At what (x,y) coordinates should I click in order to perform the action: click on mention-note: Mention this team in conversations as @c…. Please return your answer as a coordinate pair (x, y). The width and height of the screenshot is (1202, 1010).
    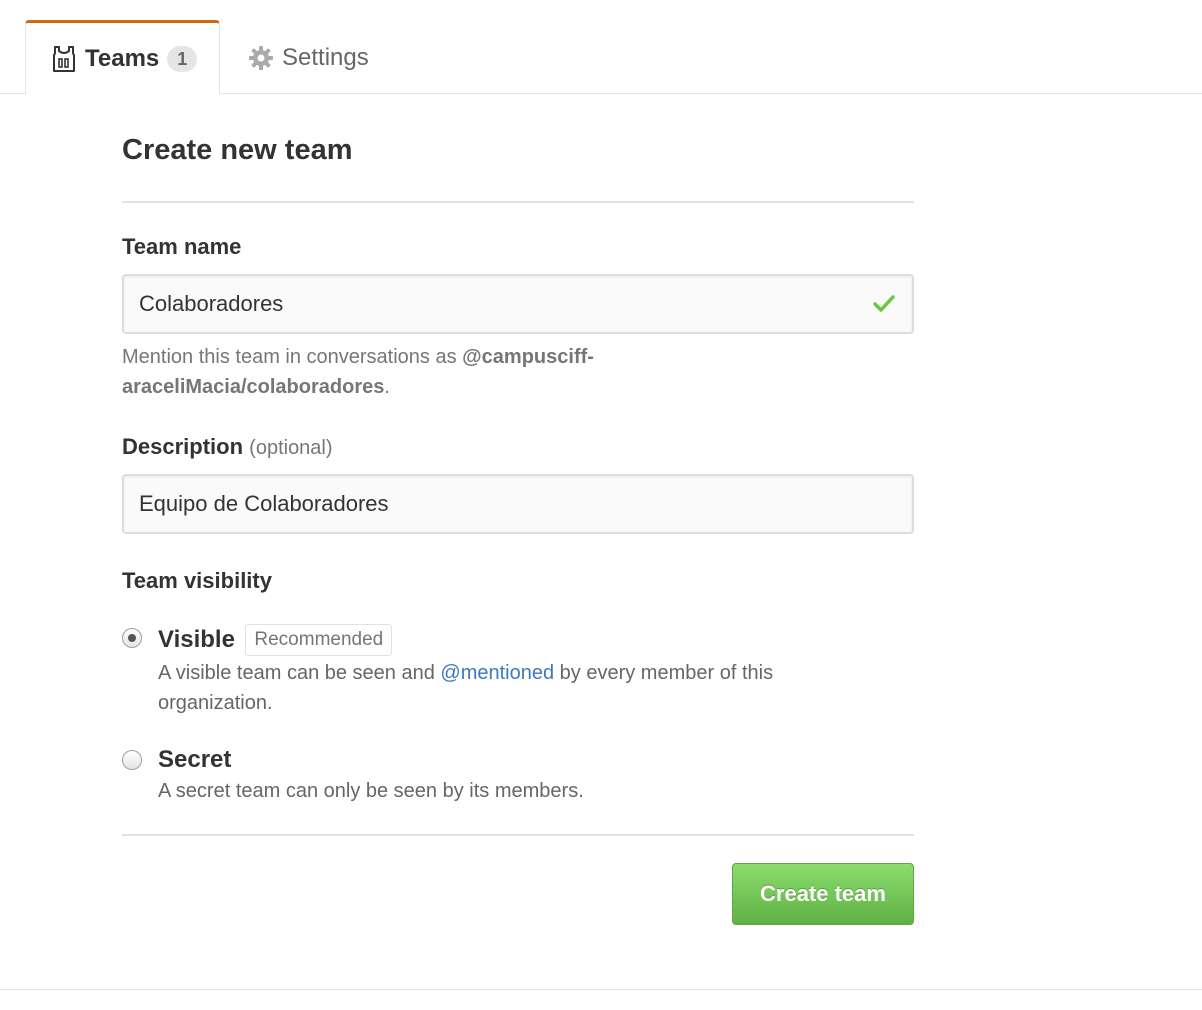
    Looking at the image, I should click on (382, 372).